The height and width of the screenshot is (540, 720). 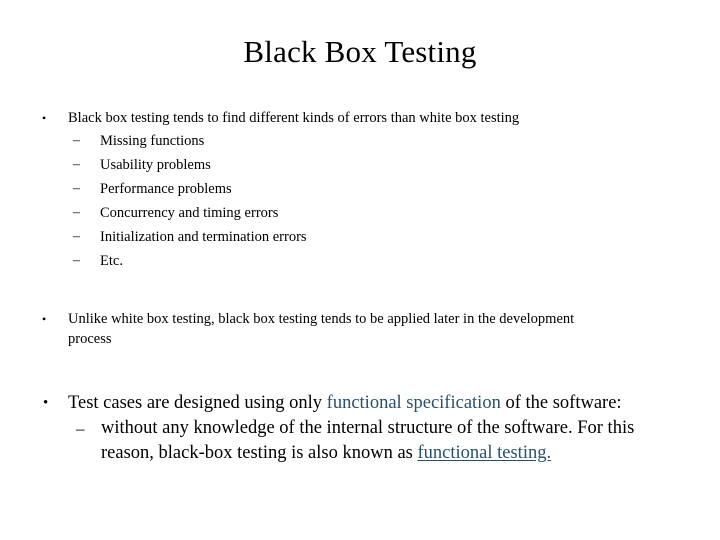 What do you see at coordinates (203, 237) in the screenshot?
I see `list-item-label: Initialization and termination errors` at bounding box center [203, 237].